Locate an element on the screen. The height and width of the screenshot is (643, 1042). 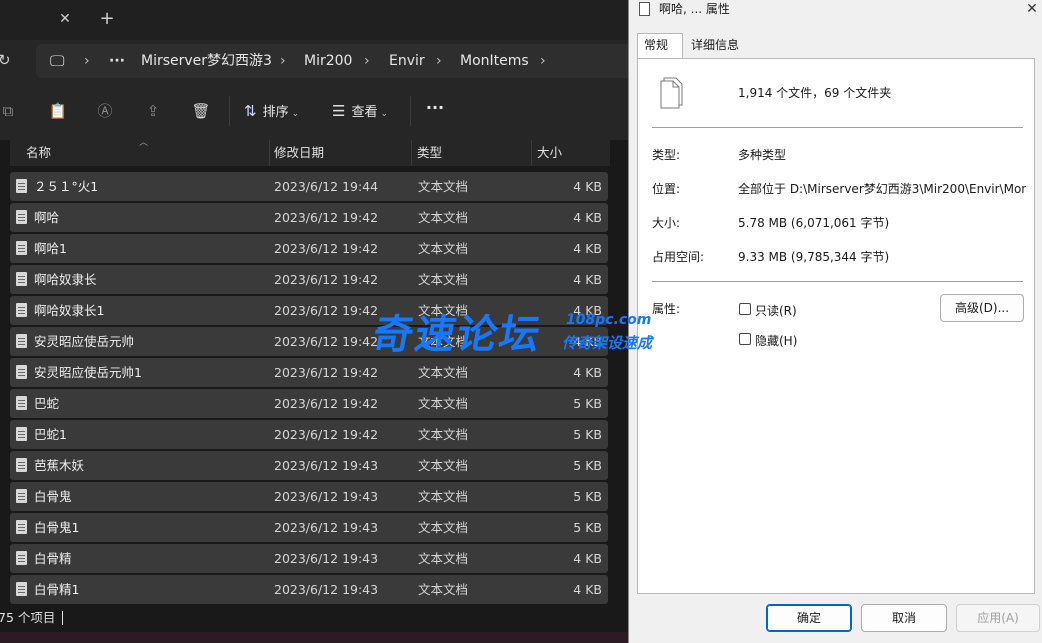
share-icon: ⇪ is located at coordinates (153, 111).